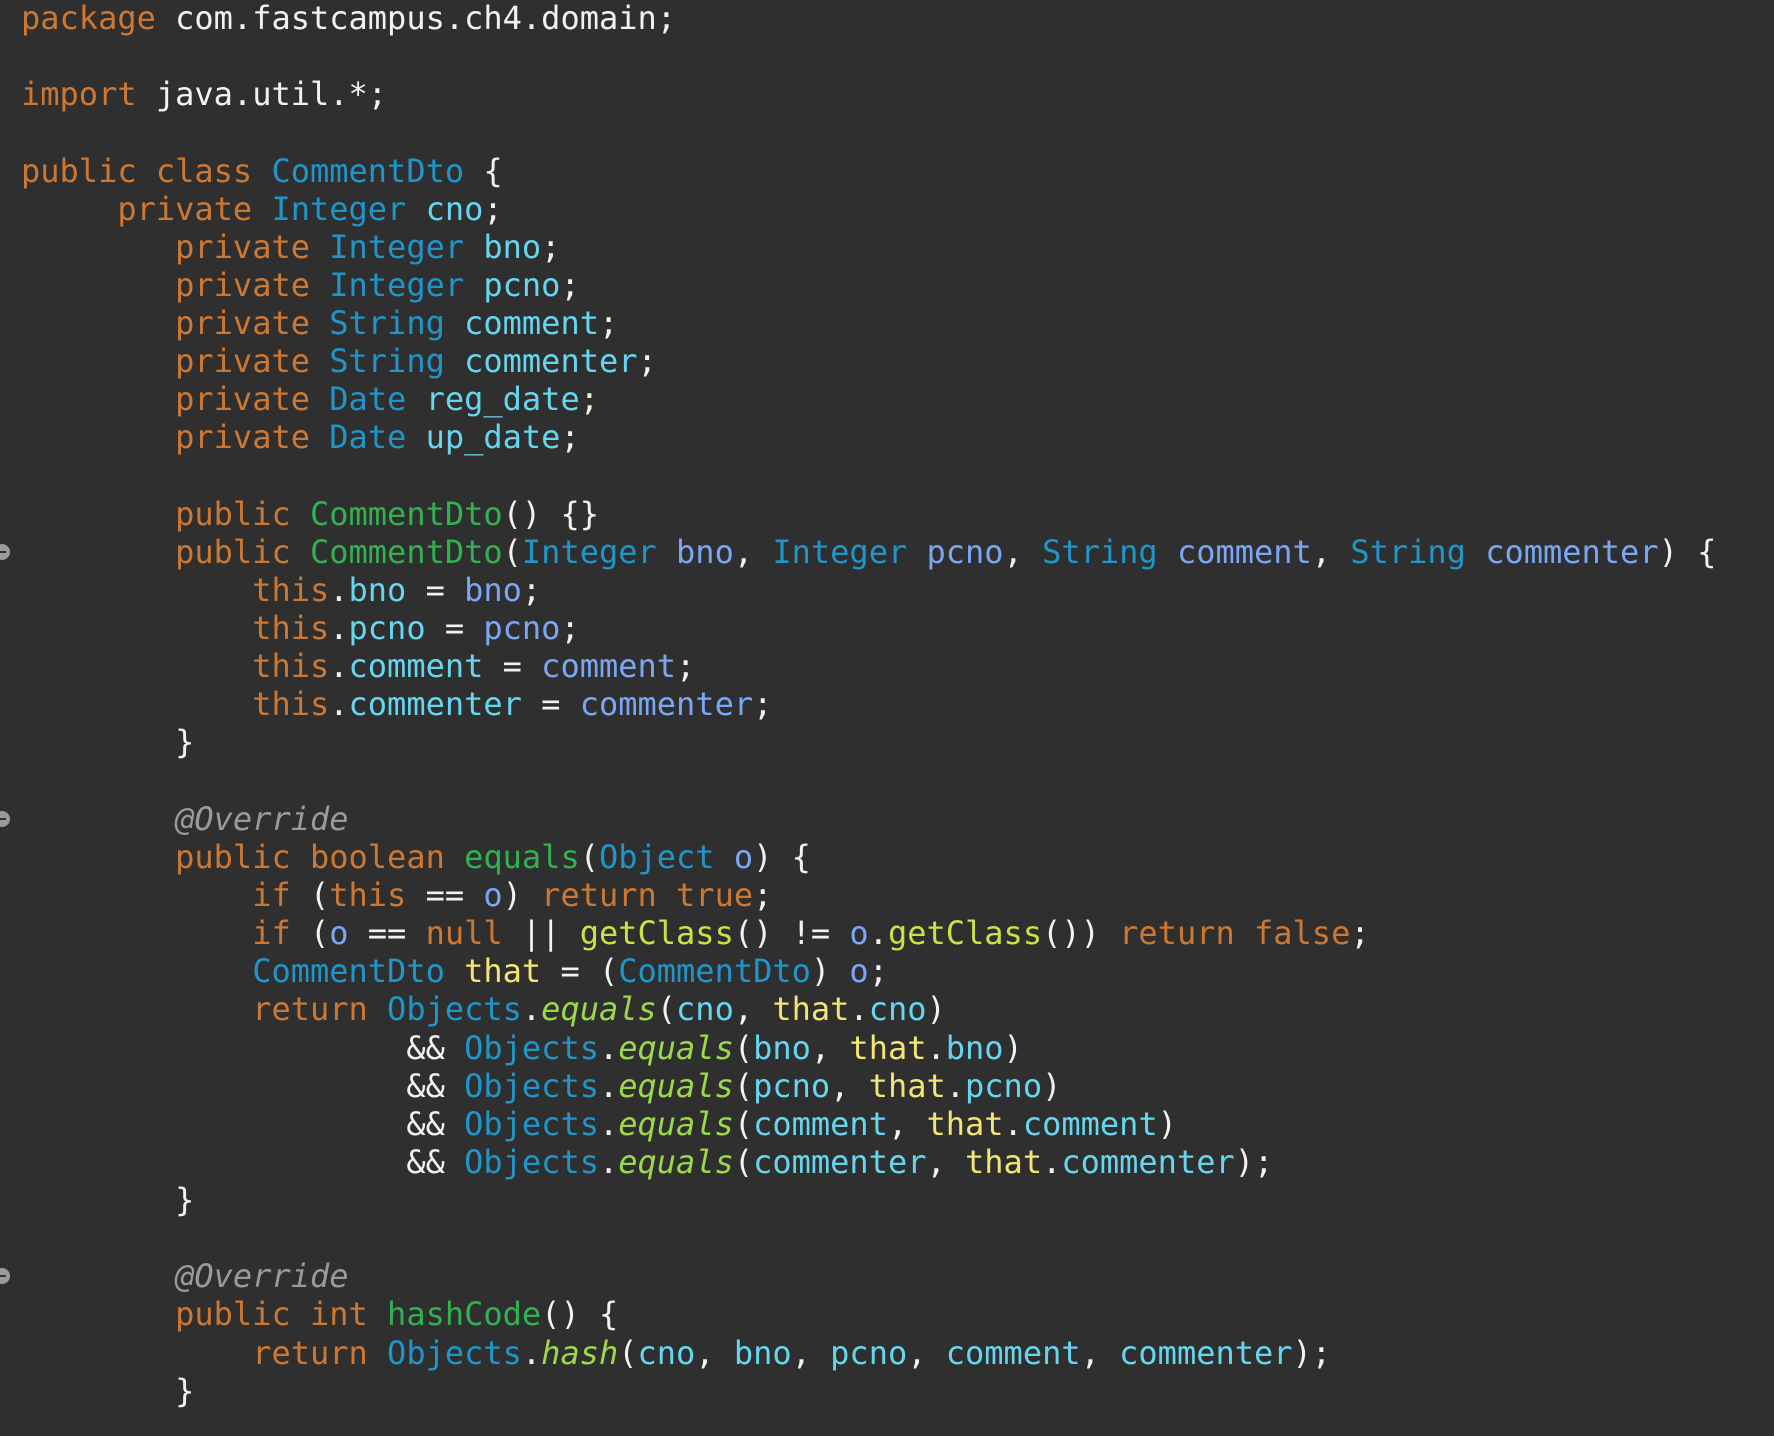 Image resolution: width=1774 pixels, height=1436 pixels. Describe the element at coordinates (310, 1009) in the screenshot. I see `code-token: return` at that location.